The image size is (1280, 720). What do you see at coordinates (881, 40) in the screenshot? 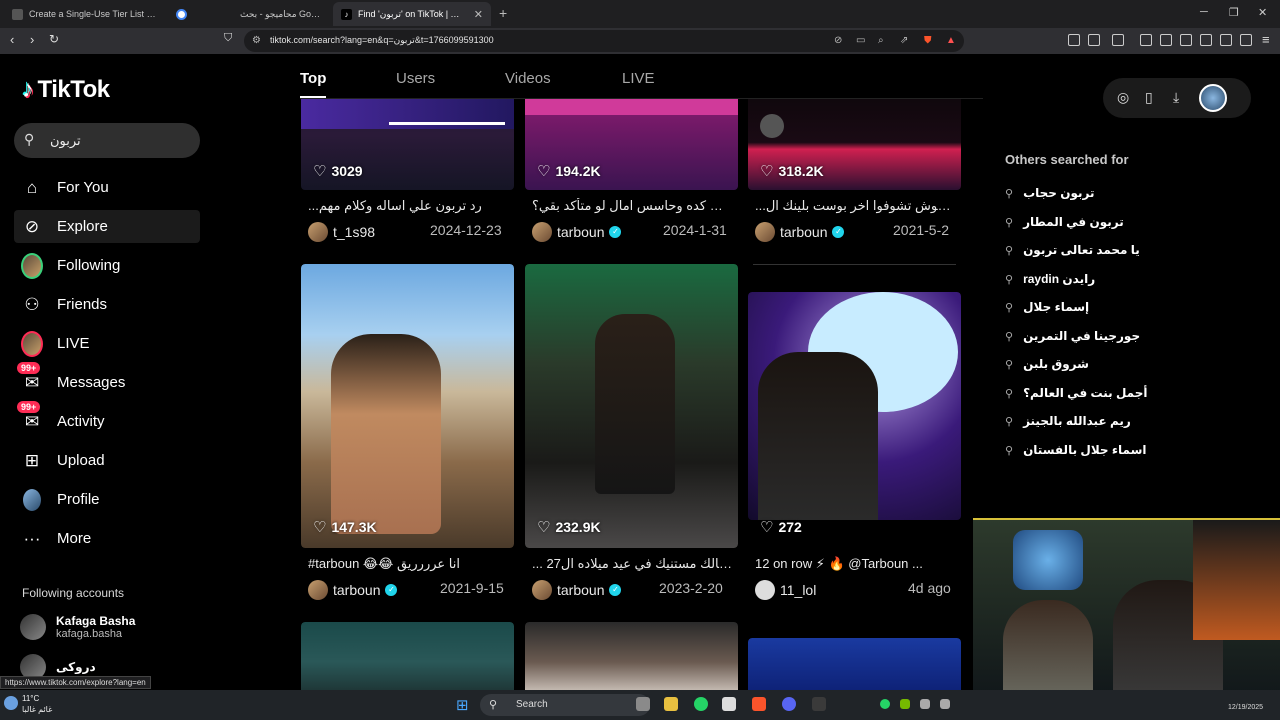
I see `zoom-icon: ⌕` at bounding box center [881, 40].